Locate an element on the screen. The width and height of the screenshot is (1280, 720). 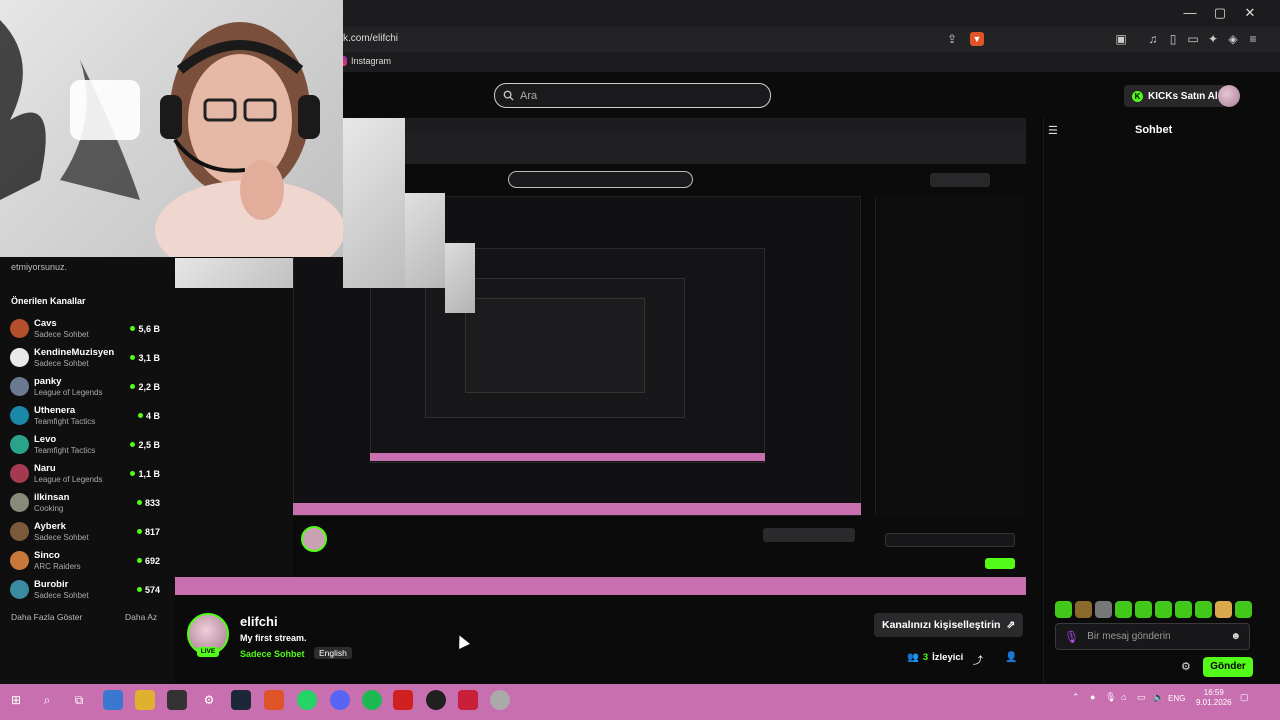
external-link-icon: ⇗ is located at coordinates (1011, 625).